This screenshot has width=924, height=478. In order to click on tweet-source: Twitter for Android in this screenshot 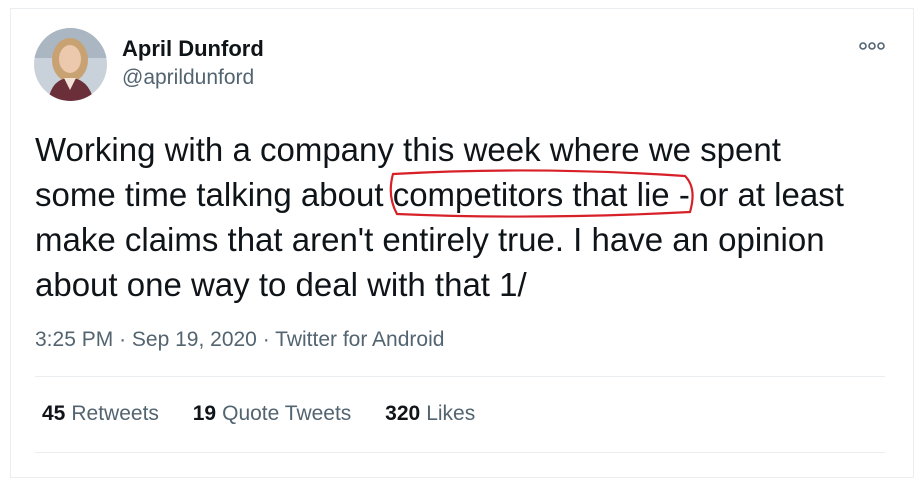, I will do `click(359, 339)`.